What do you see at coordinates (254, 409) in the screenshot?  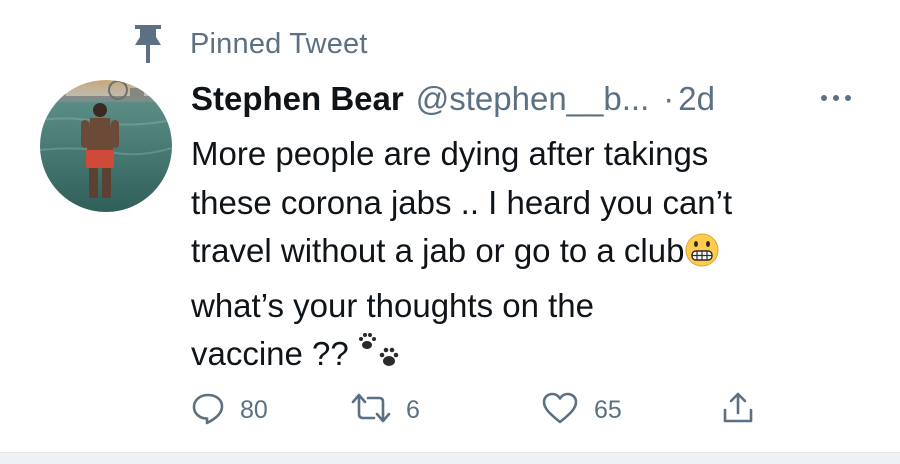 I see `reply-count: 80` at bounding box center [254, 409].